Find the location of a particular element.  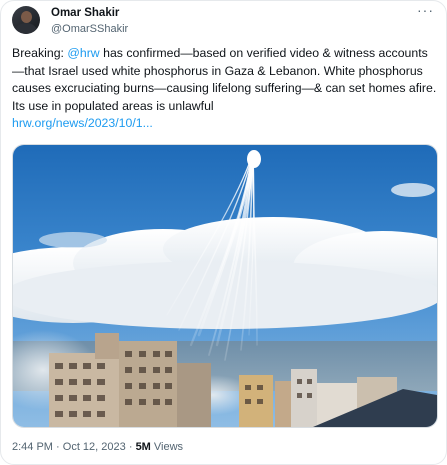

shell-burst is located at coordinates (254, 159).